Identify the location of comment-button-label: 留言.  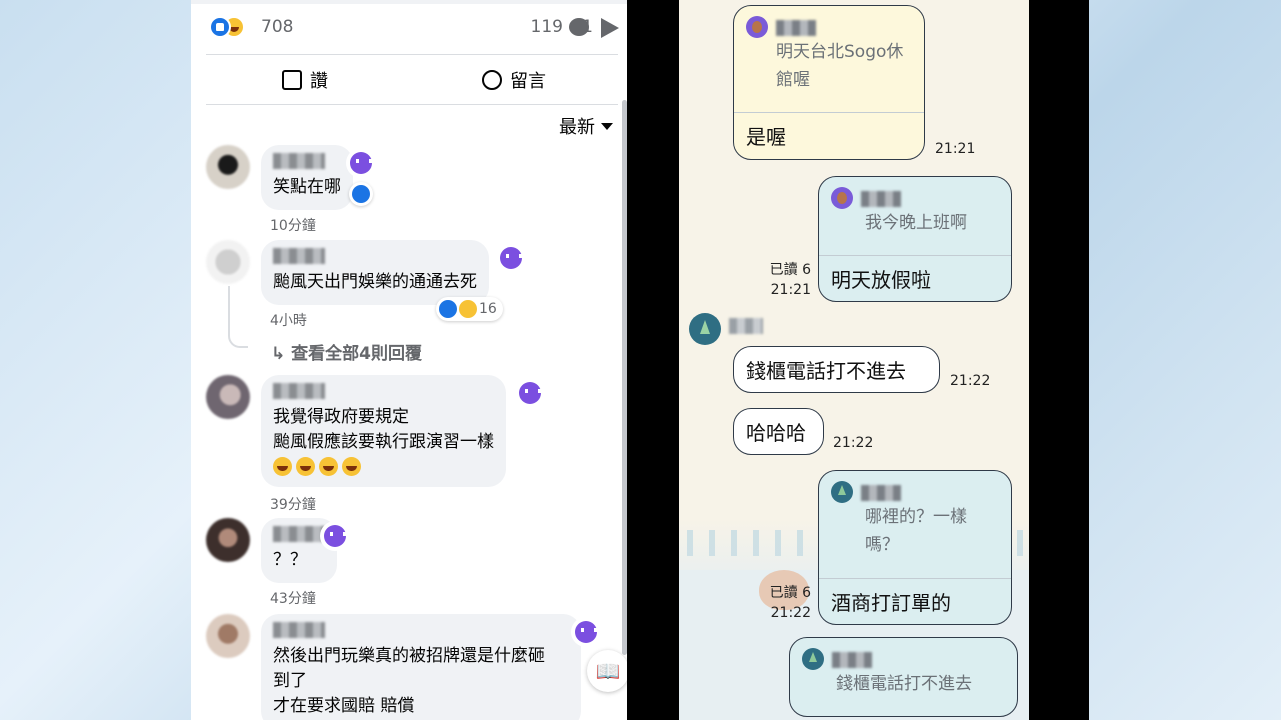
(528, 81).